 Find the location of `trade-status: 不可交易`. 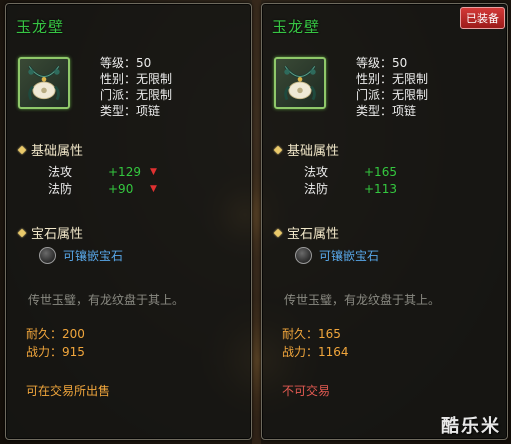

trade-status: 不可交易 is located at coordinates (306, 391).